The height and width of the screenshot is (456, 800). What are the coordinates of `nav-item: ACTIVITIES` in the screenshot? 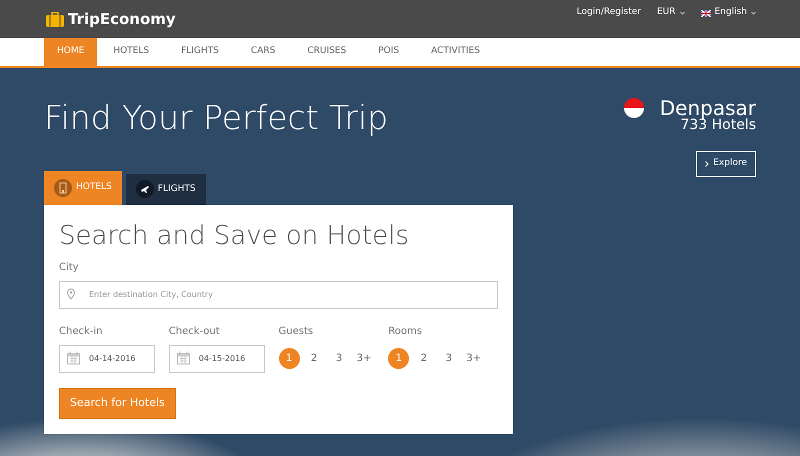 It's located at (455, 52).